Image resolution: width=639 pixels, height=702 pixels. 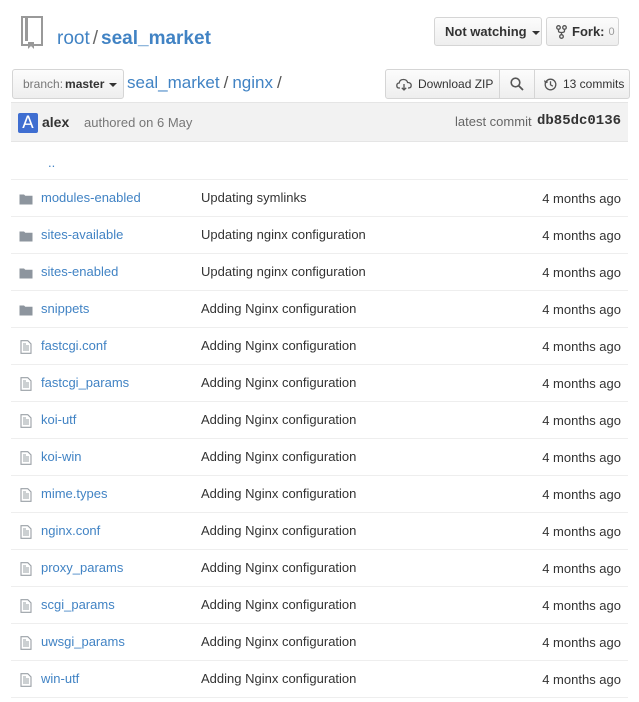 I want to click on commit-sha-link: db85dc0136, so click(x=579, y=121).